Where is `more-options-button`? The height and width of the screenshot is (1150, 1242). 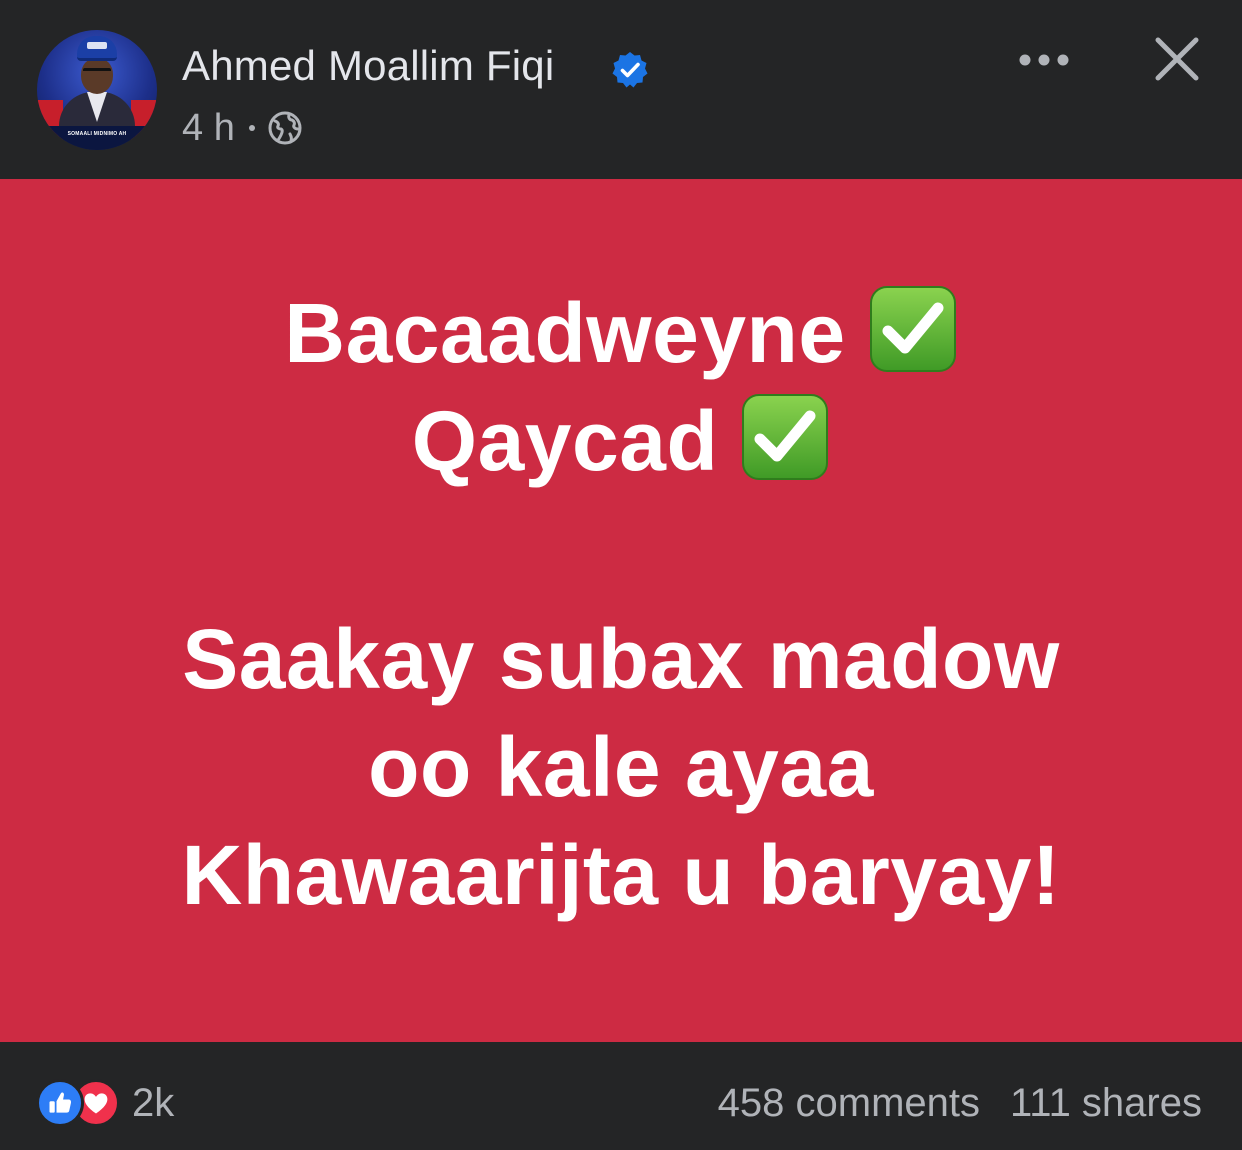 more-options-button is located at coordinates (1044, 60).